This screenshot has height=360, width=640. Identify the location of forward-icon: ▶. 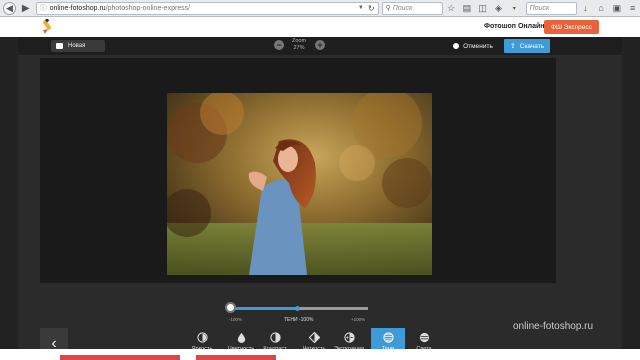
(26, 8).